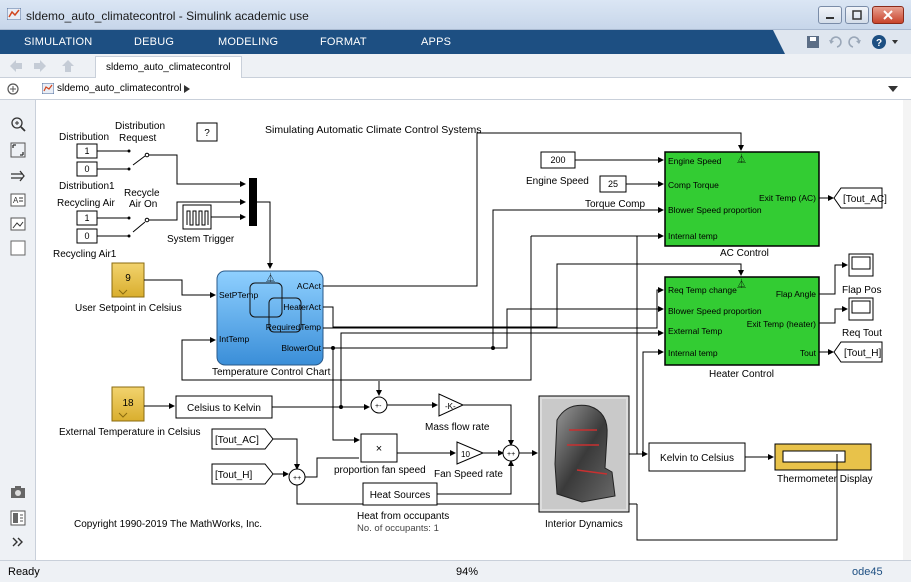  I want to click on quick-access-toolbar: ?, so click(842, 42).